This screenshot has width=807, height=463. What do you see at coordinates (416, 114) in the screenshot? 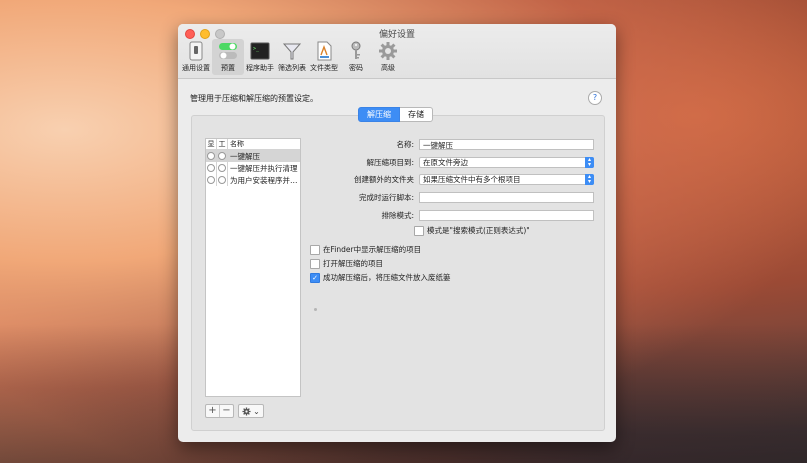
I see `segment-store: 存储` at bounding box center [416, 114].